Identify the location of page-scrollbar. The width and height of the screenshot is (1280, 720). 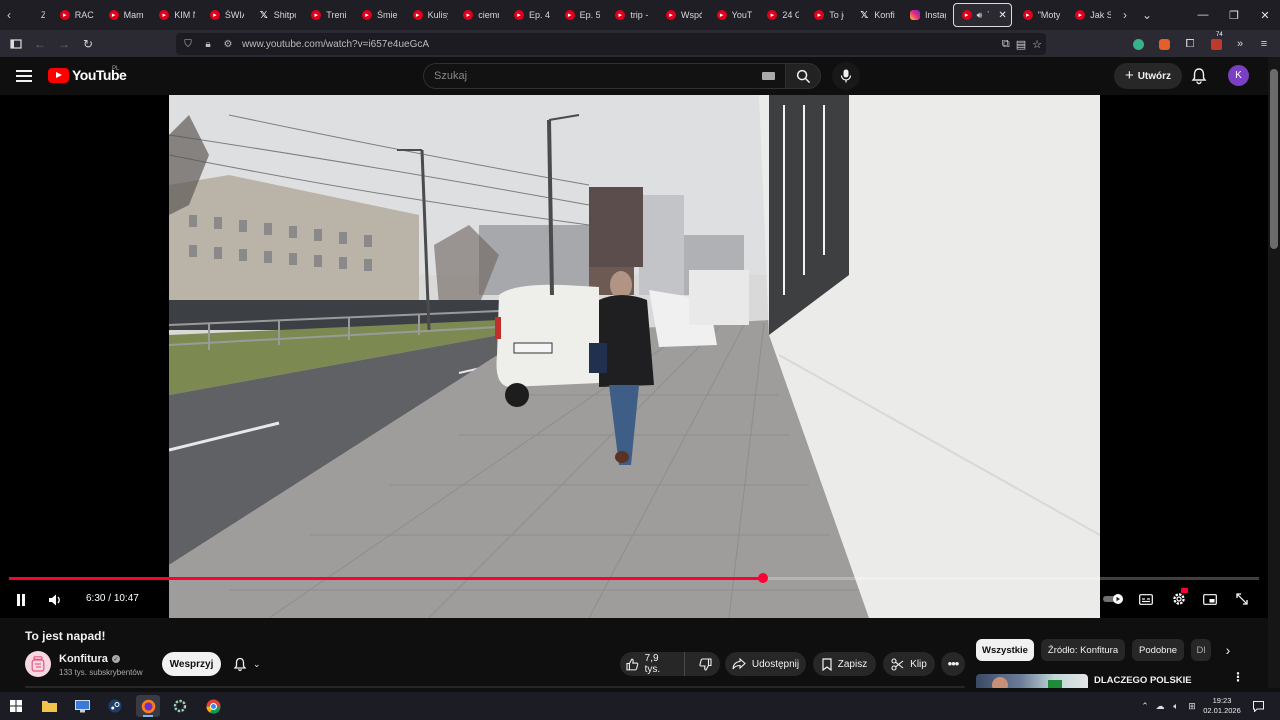
(1274, 372).